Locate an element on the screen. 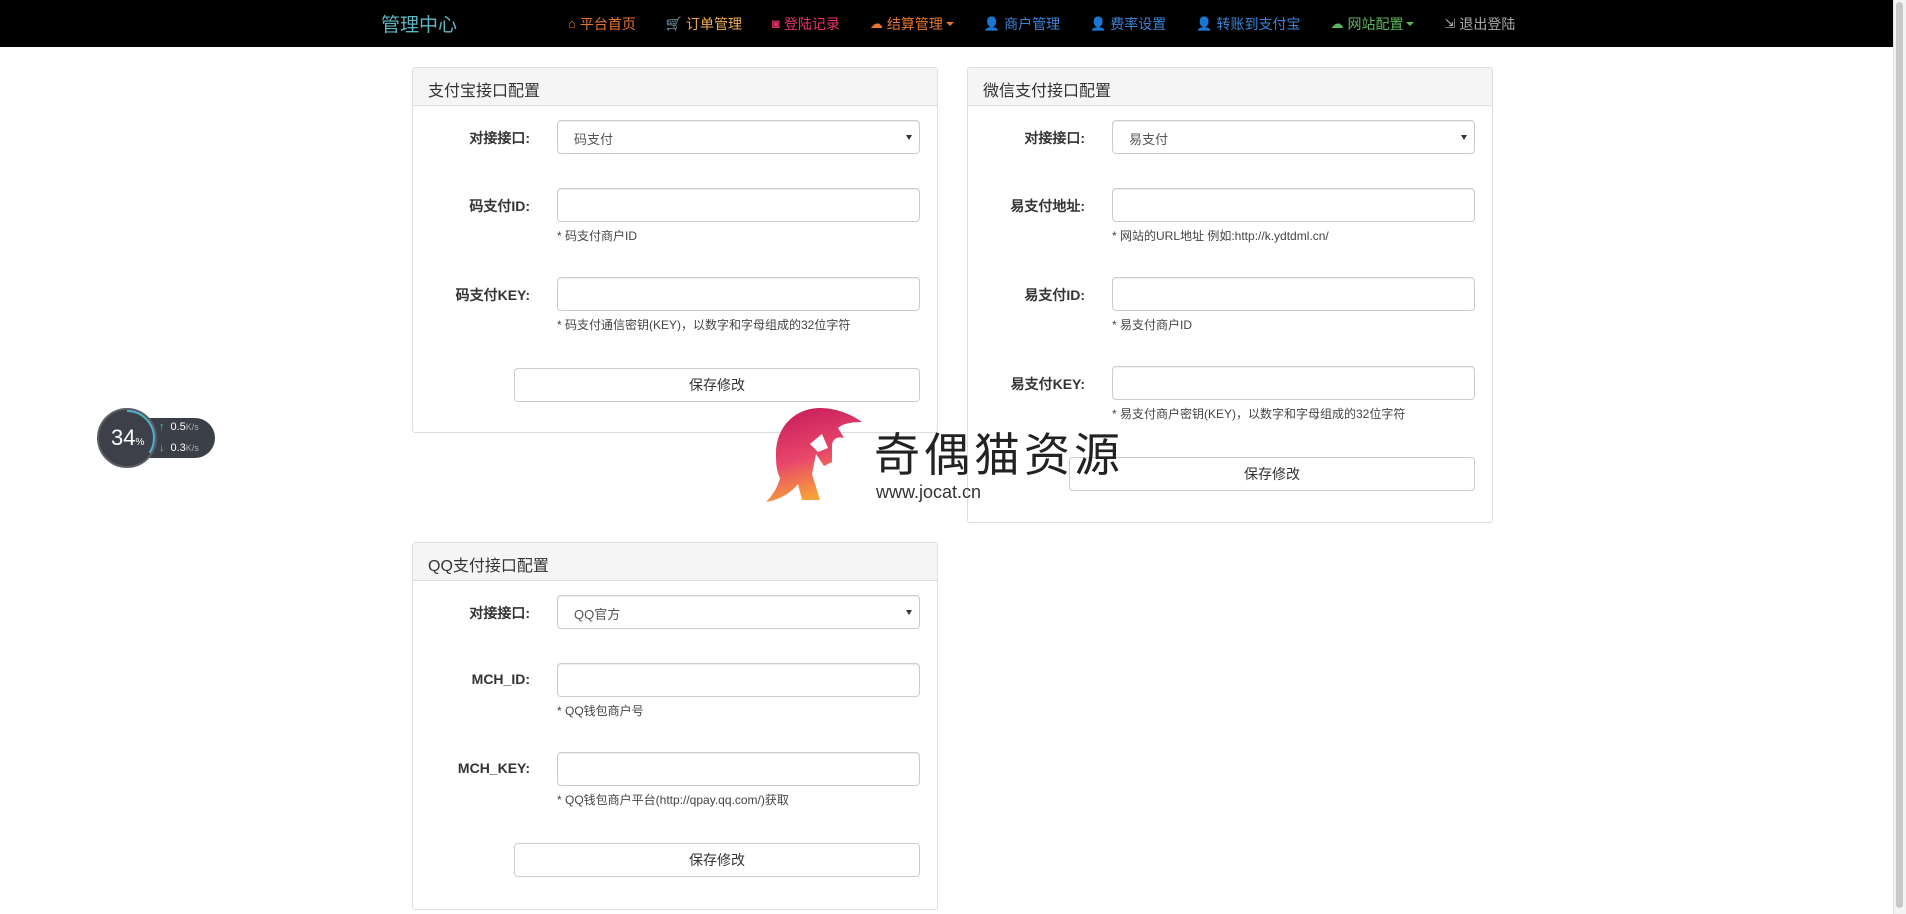 The image size is (1906, 914). panel-title: QQ支付接口配置 is located at coordinates (675, 562).